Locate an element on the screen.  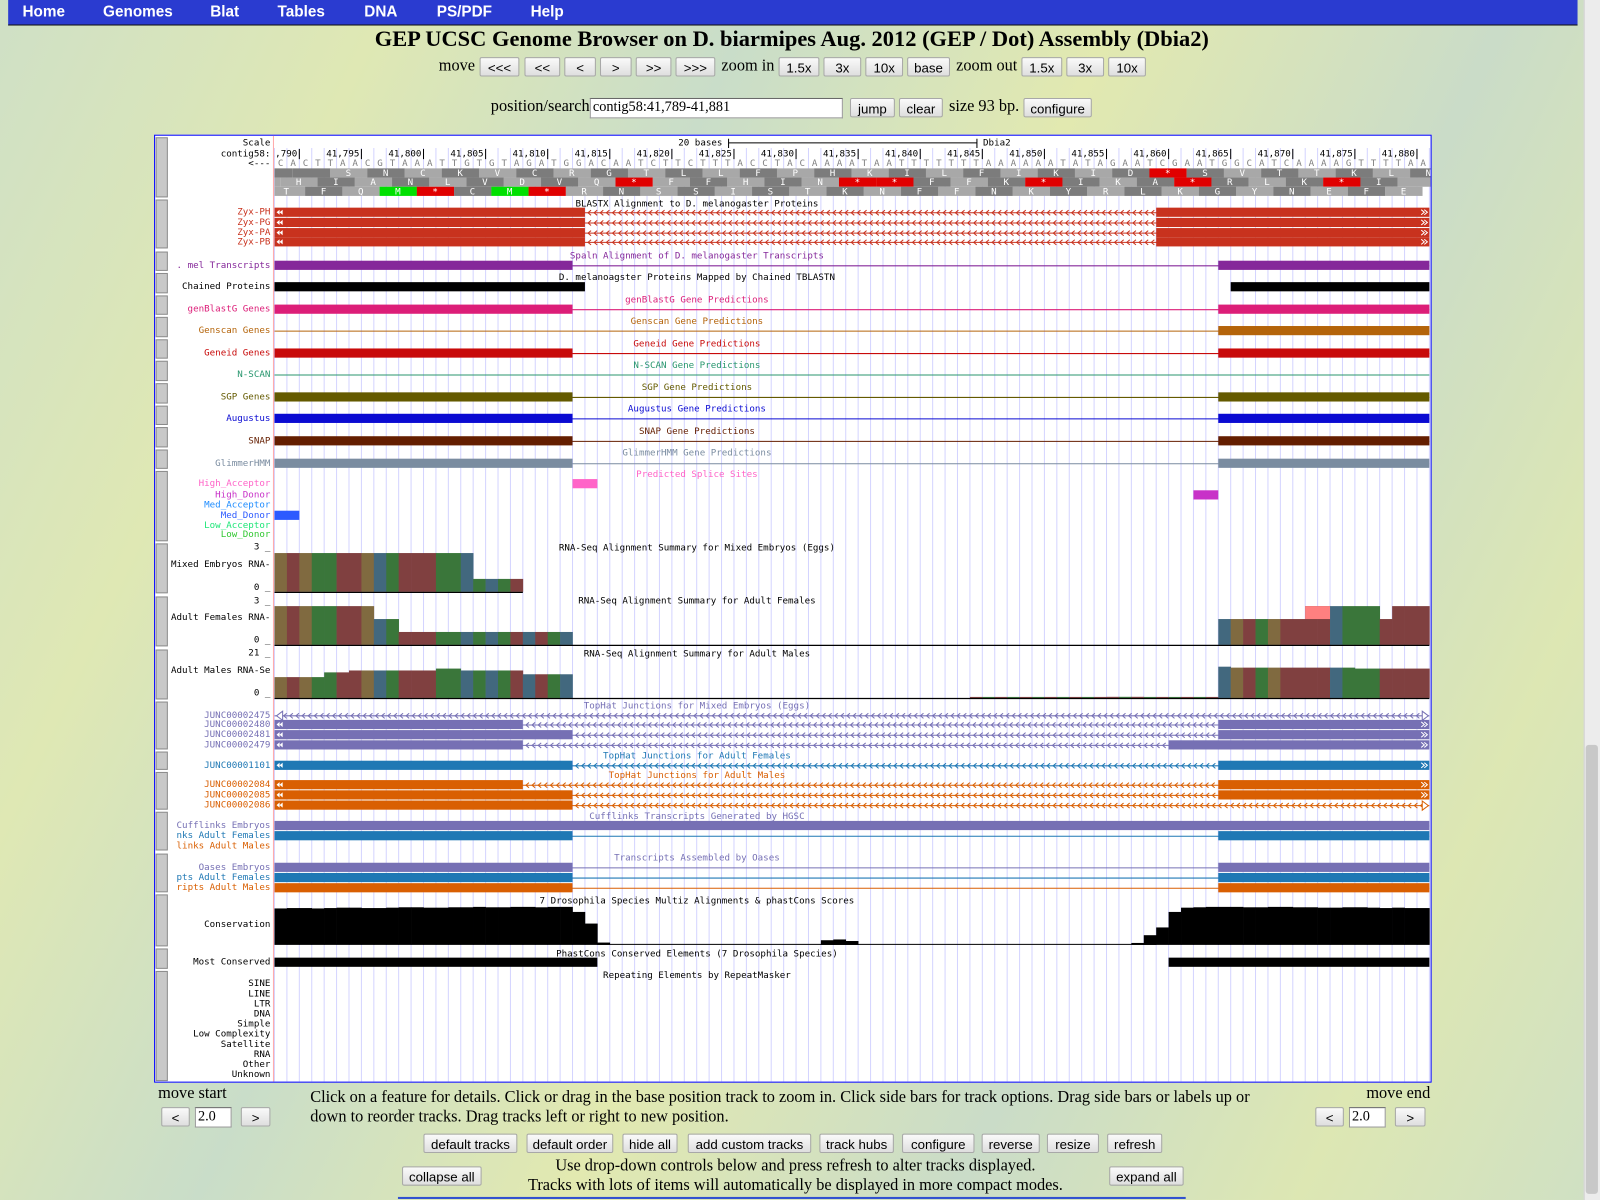
track: Genscan Gene Predictions Genscan Genes is located at coordinates (814, 326).